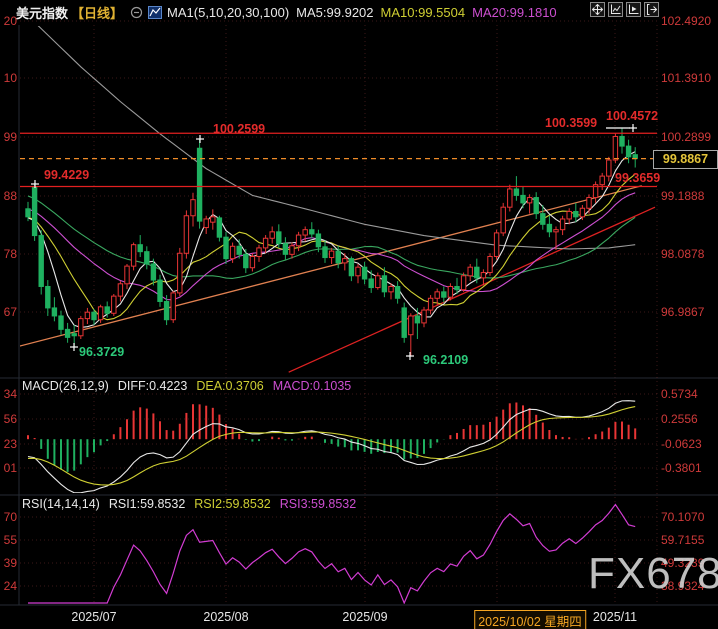 Image resolution: width=718 pixels, height=629 pixels. I want to click on axis-label-left-clipped: 20, so click(10, 21).